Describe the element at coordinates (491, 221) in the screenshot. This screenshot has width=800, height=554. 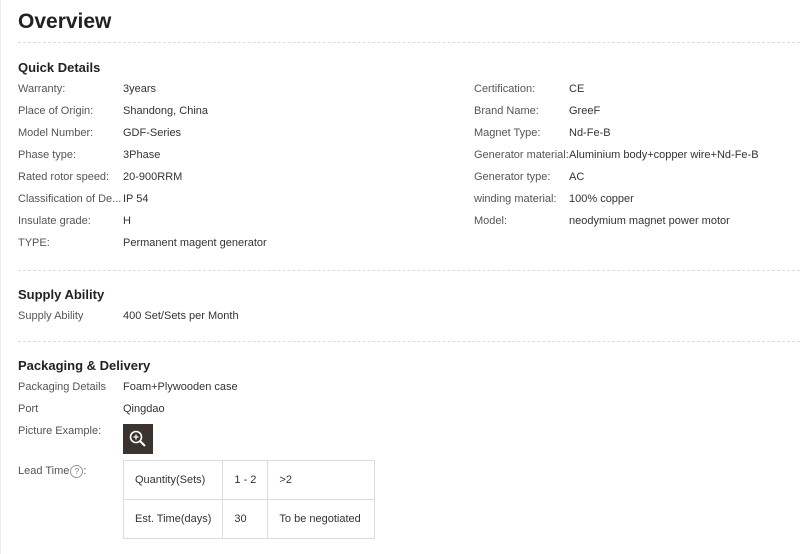
I see `detail-label: Model:` at that location.